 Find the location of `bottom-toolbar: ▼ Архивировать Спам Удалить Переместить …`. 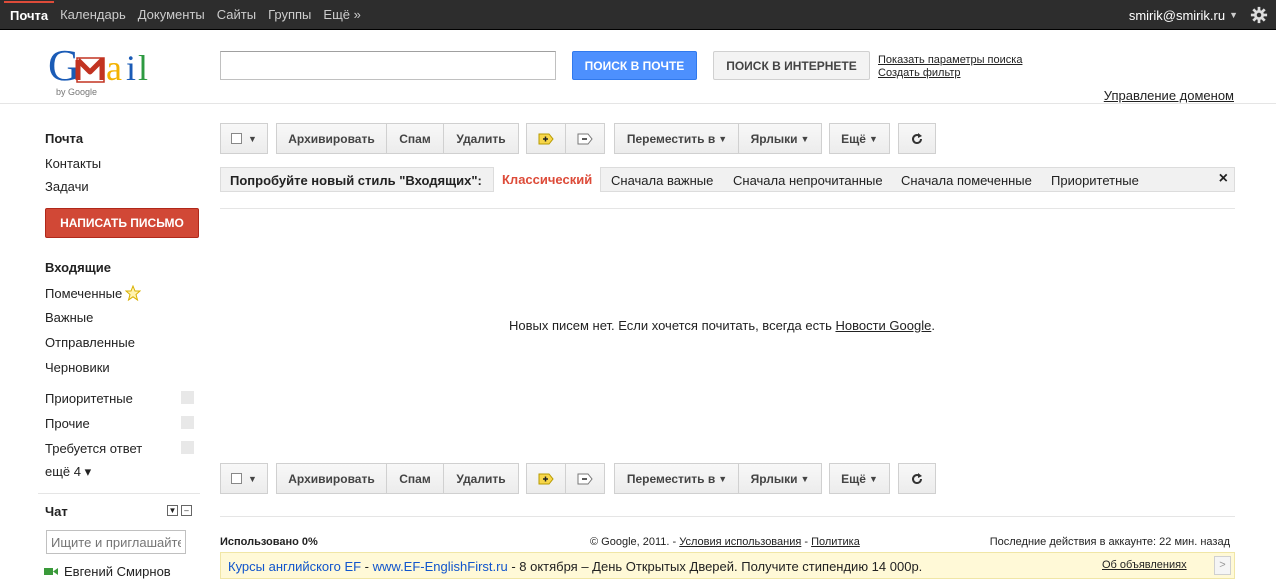

bottom-toolbar: ▼ Архивировать Спам Удалить Переместить … is located at coordinates (580, 478).